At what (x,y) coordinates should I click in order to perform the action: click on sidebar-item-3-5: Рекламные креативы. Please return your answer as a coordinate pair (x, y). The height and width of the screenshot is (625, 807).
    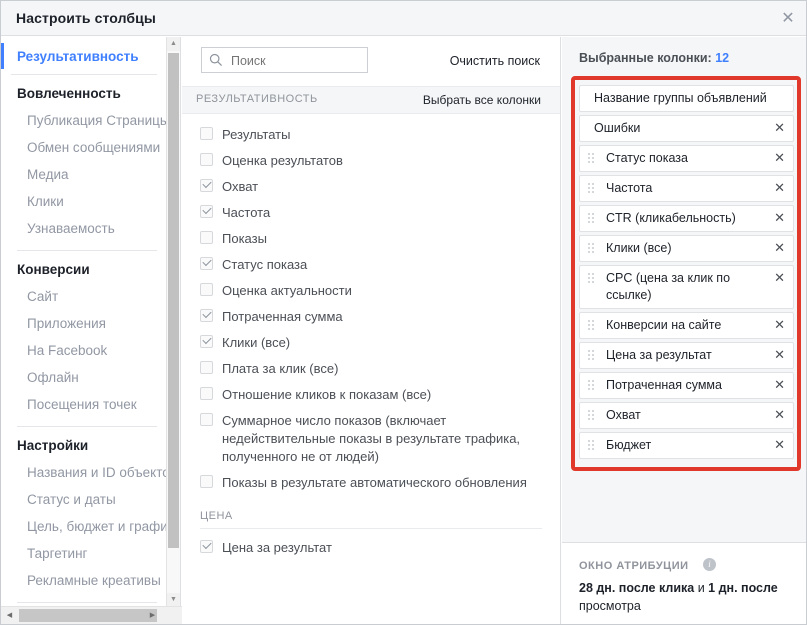
    Looking at the image, I should click on (84, 580).